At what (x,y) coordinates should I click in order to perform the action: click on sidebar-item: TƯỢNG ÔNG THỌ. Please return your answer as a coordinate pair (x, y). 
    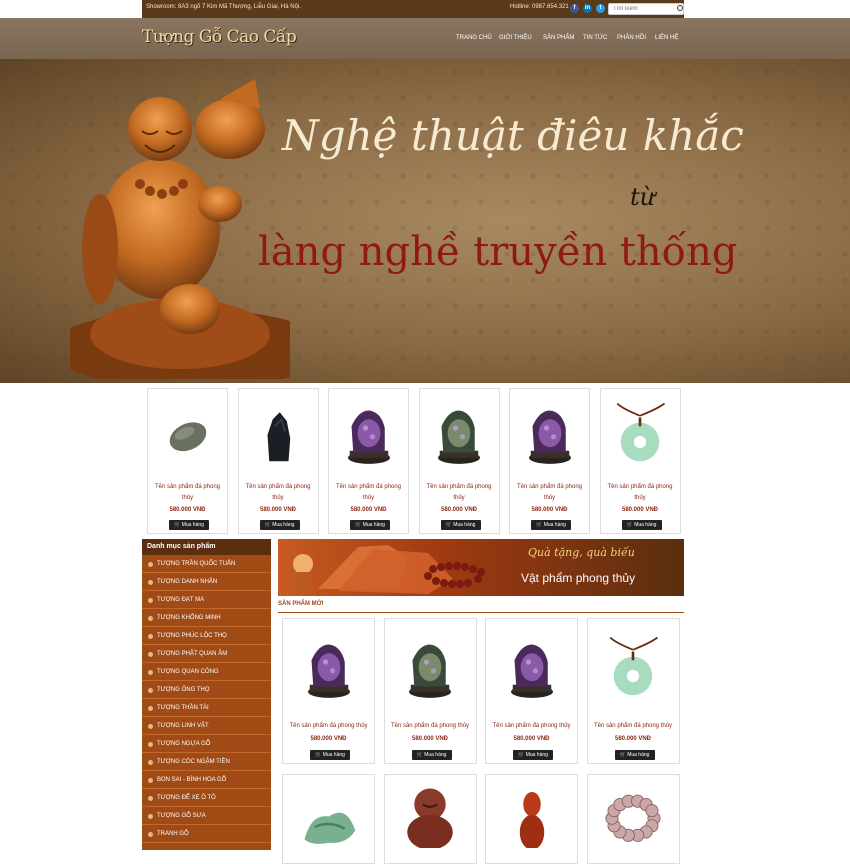
    Looking at the image, I should click on (206, 690).